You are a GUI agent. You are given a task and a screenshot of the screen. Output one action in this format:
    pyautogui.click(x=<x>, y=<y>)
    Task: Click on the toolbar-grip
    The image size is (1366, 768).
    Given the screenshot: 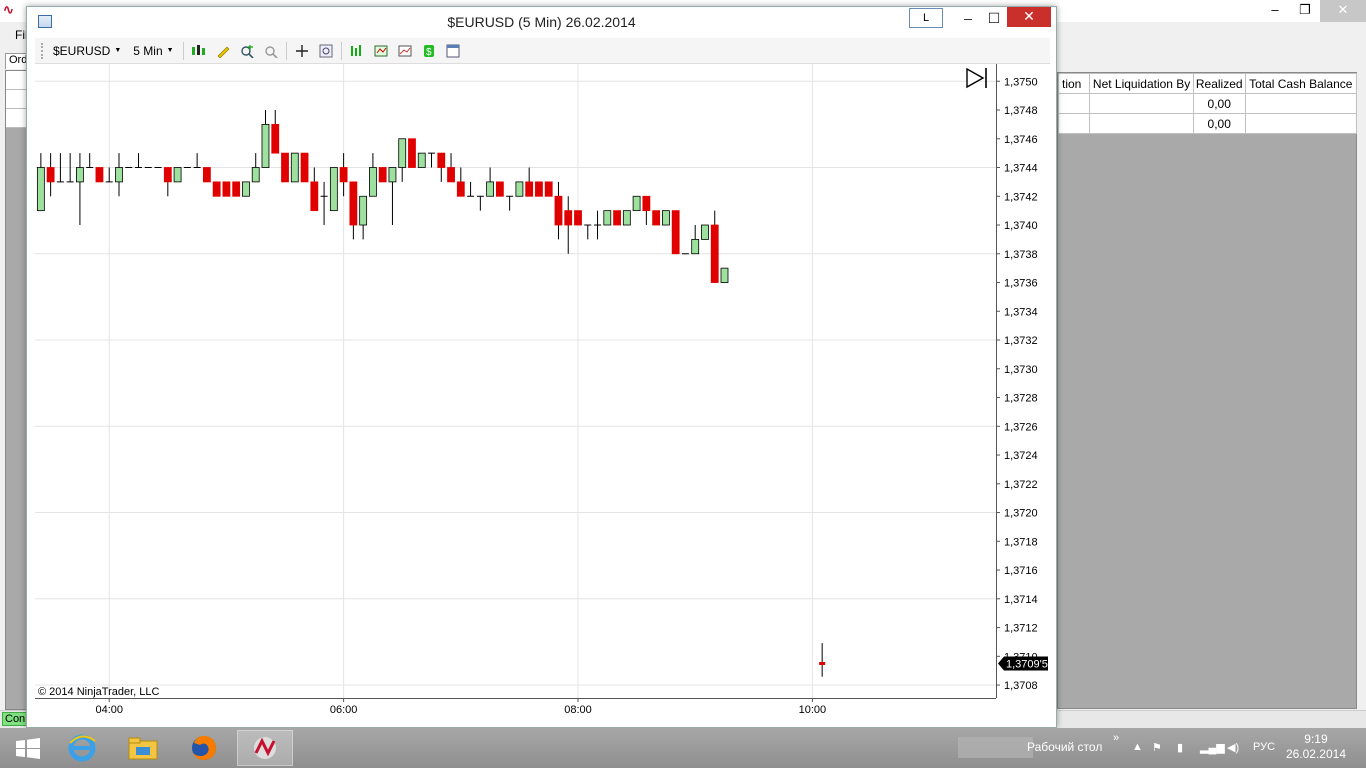 What is the action you would take?
    pyautogui.click(x=42, y=50)
    